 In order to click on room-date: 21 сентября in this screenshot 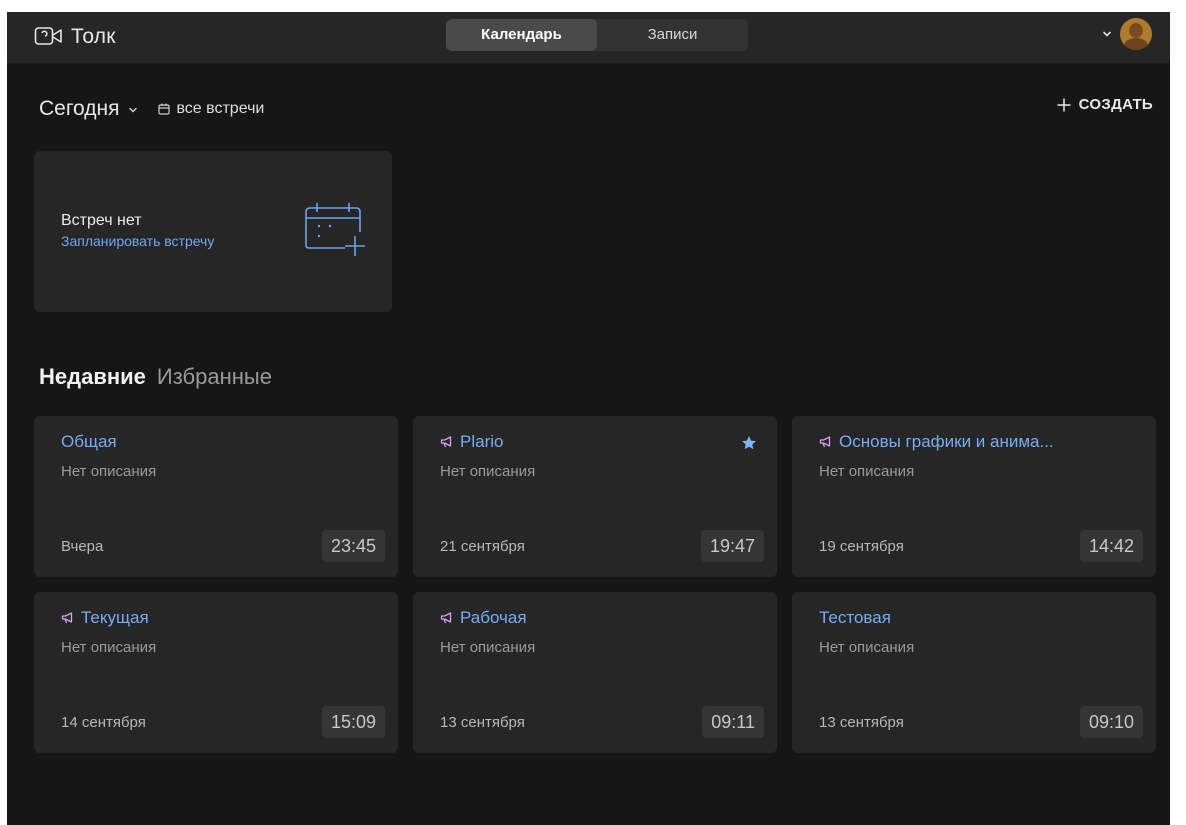, I will do `click(482, 546)`.